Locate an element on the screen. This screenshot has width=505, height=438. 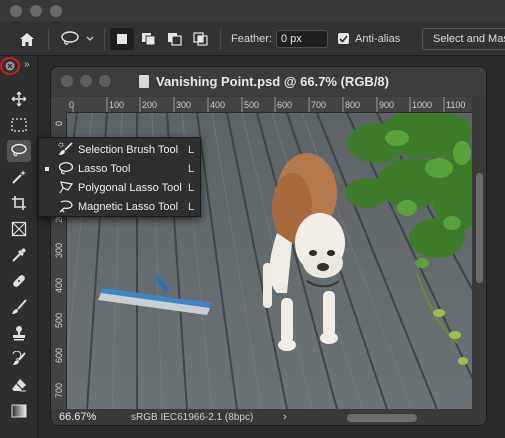
intersect-selection-icon is located at coordinates (200, 39).